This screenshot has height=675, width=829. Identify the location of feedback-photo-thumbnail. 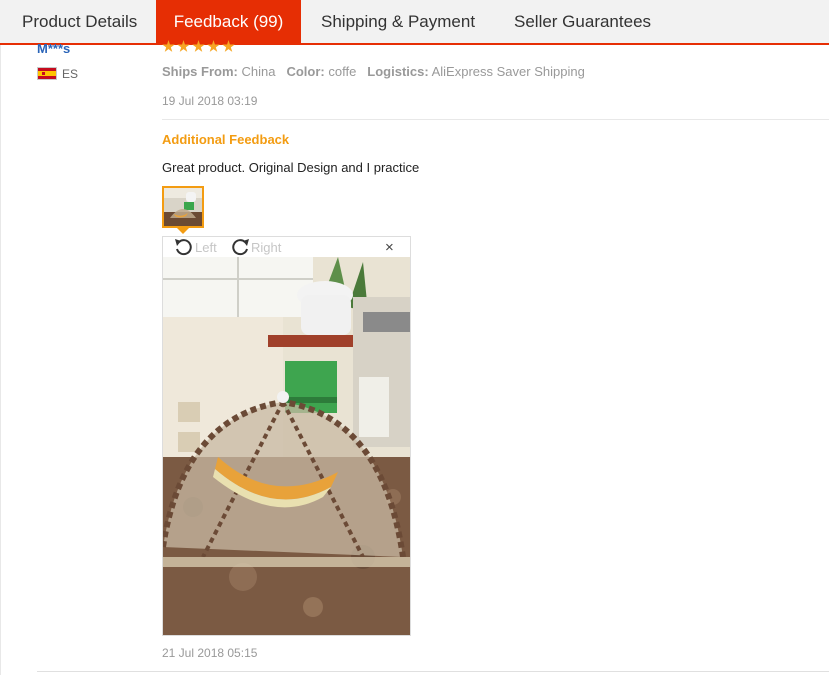
(183, 207).